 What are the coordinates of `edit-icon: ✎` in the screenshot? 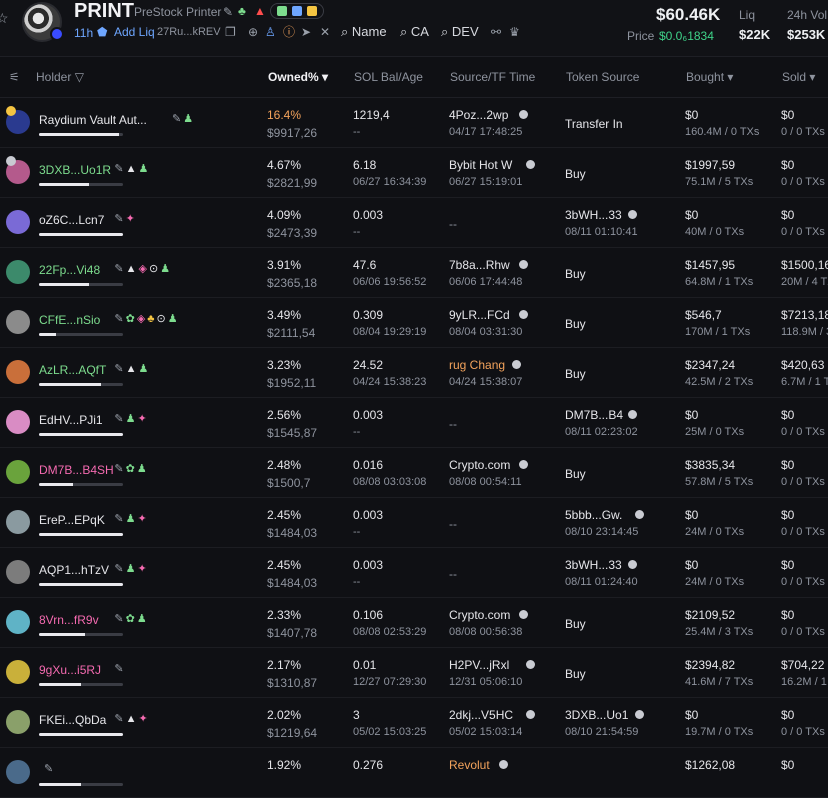 It's located at (228, 12).